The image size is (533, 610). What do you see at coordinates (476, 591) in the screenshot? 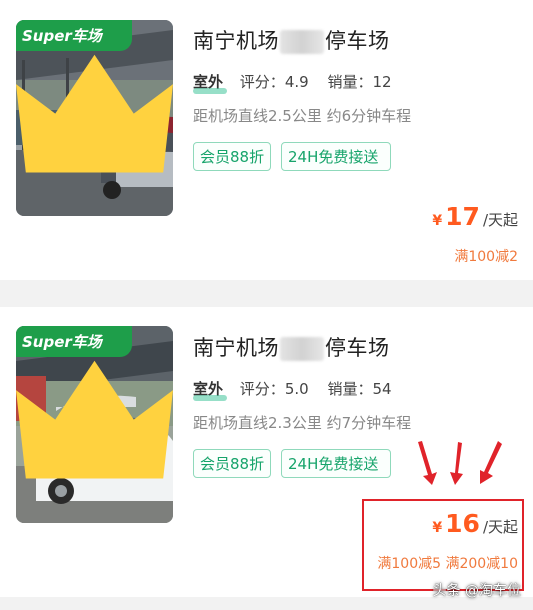
I see `watermark: 头条 @淘车位` at bounding box center [476, 591].